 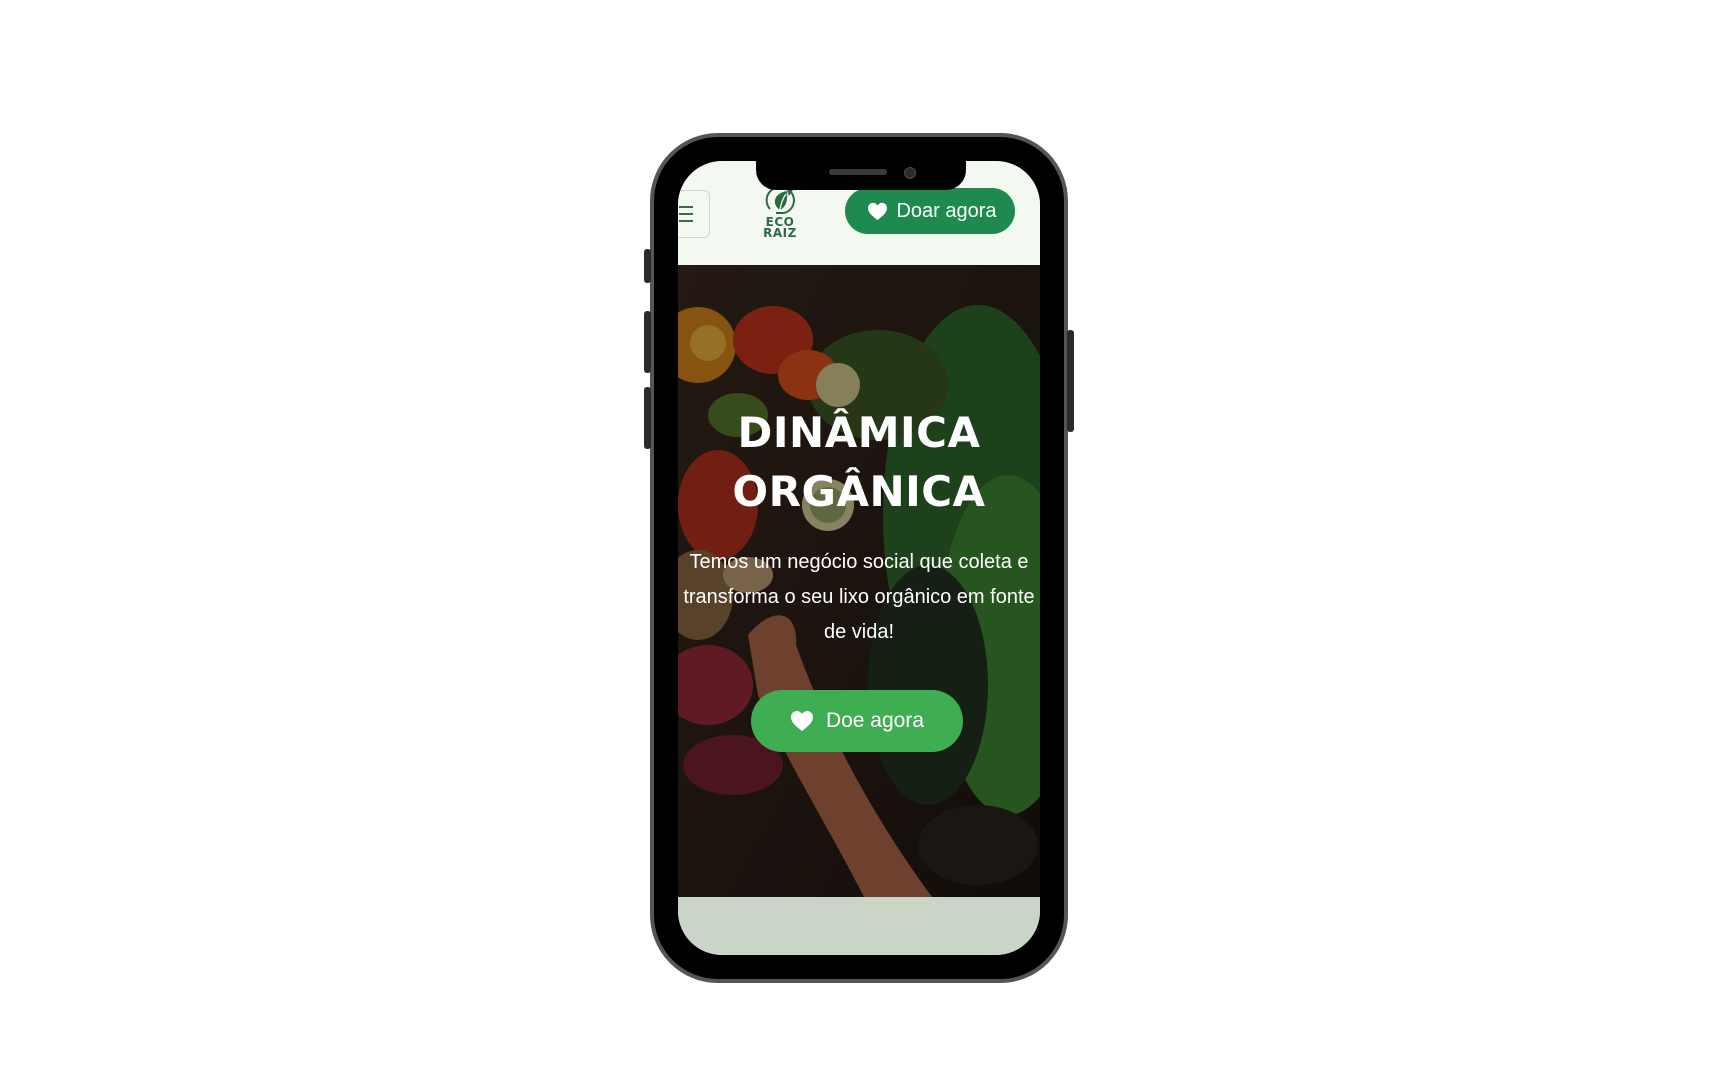 I want to click on header-donate-button: Doar agora, so click(x=930, y=211).